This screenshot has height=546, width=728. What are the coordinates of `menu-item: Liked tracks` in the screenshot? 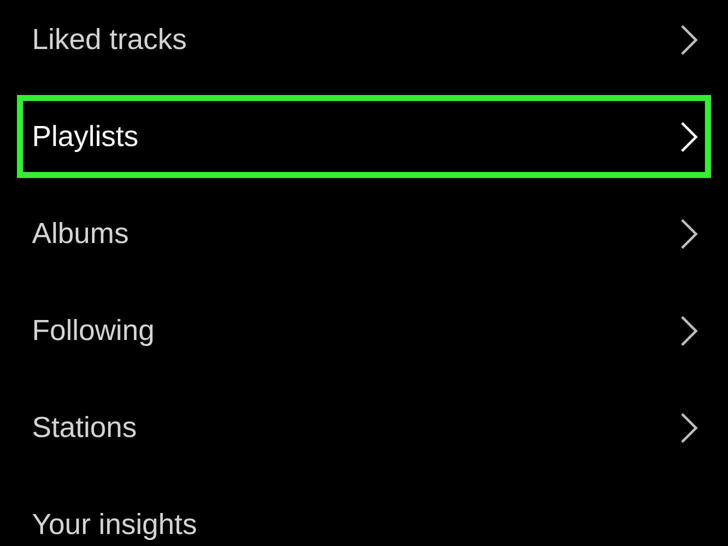 It's located at (364, 40).